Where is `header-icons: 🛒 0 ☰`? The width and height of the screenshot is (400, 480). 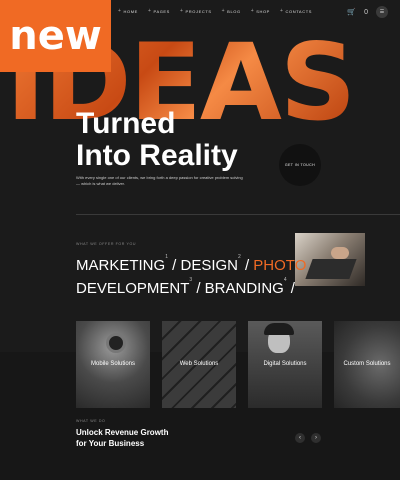 header-icons: 🛒 0 ☰ is located at coordinates (367, 12).